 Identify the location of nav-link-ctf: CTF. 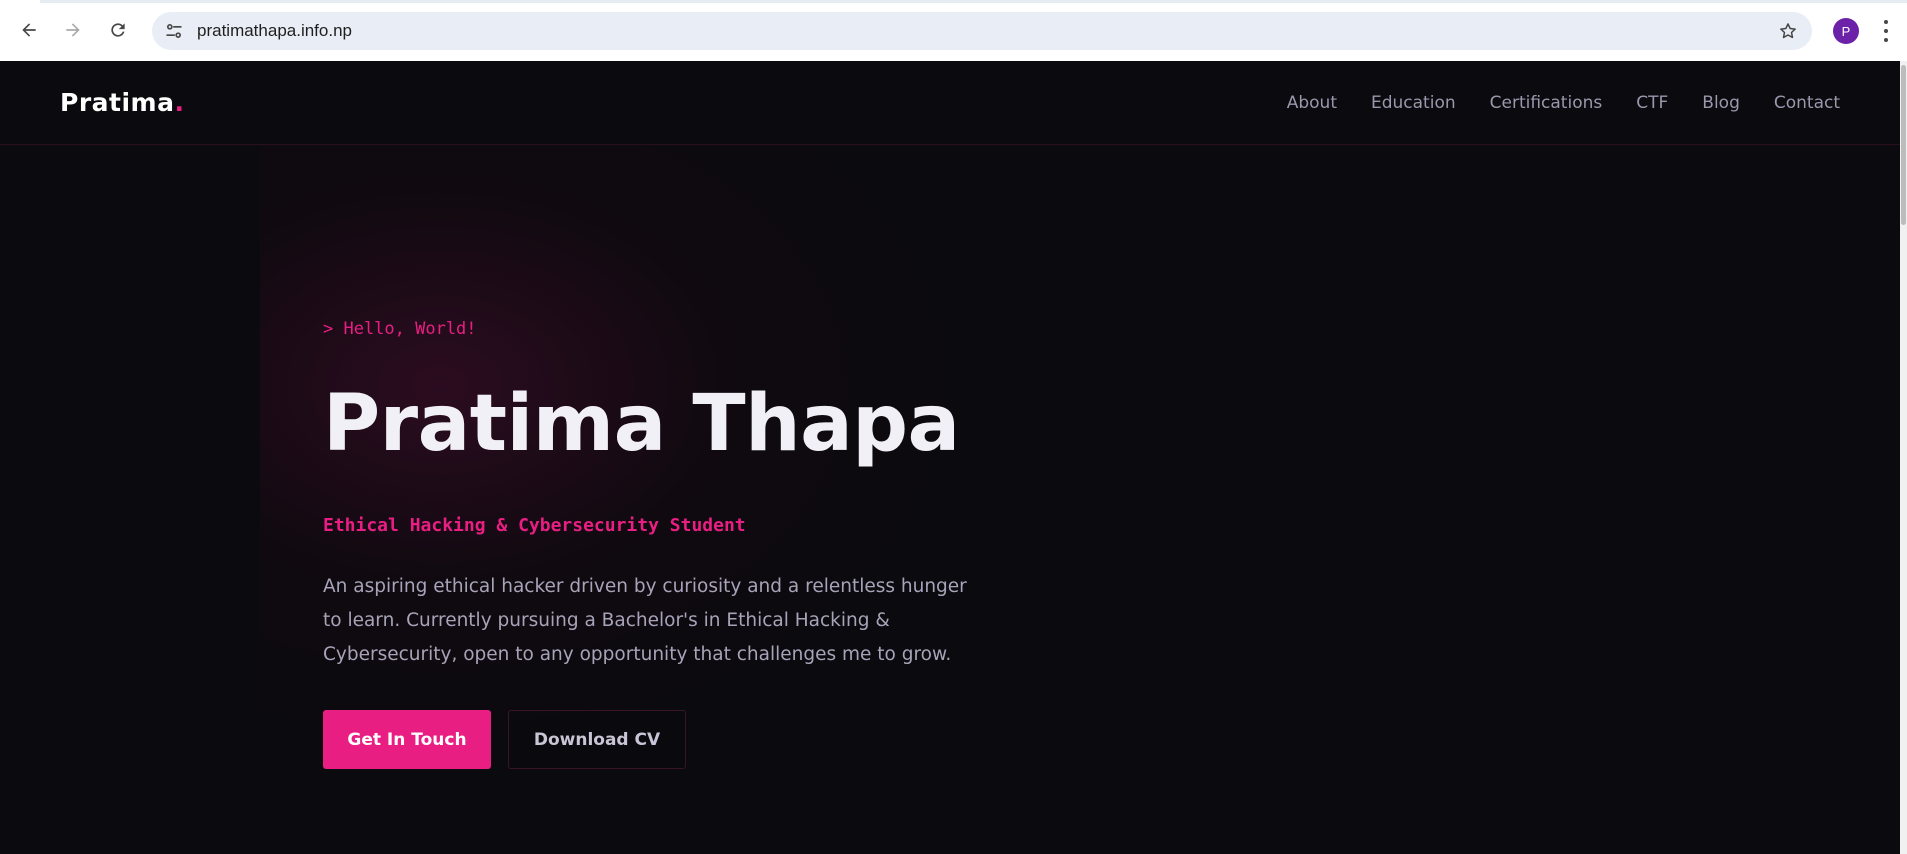
(1652, 103).